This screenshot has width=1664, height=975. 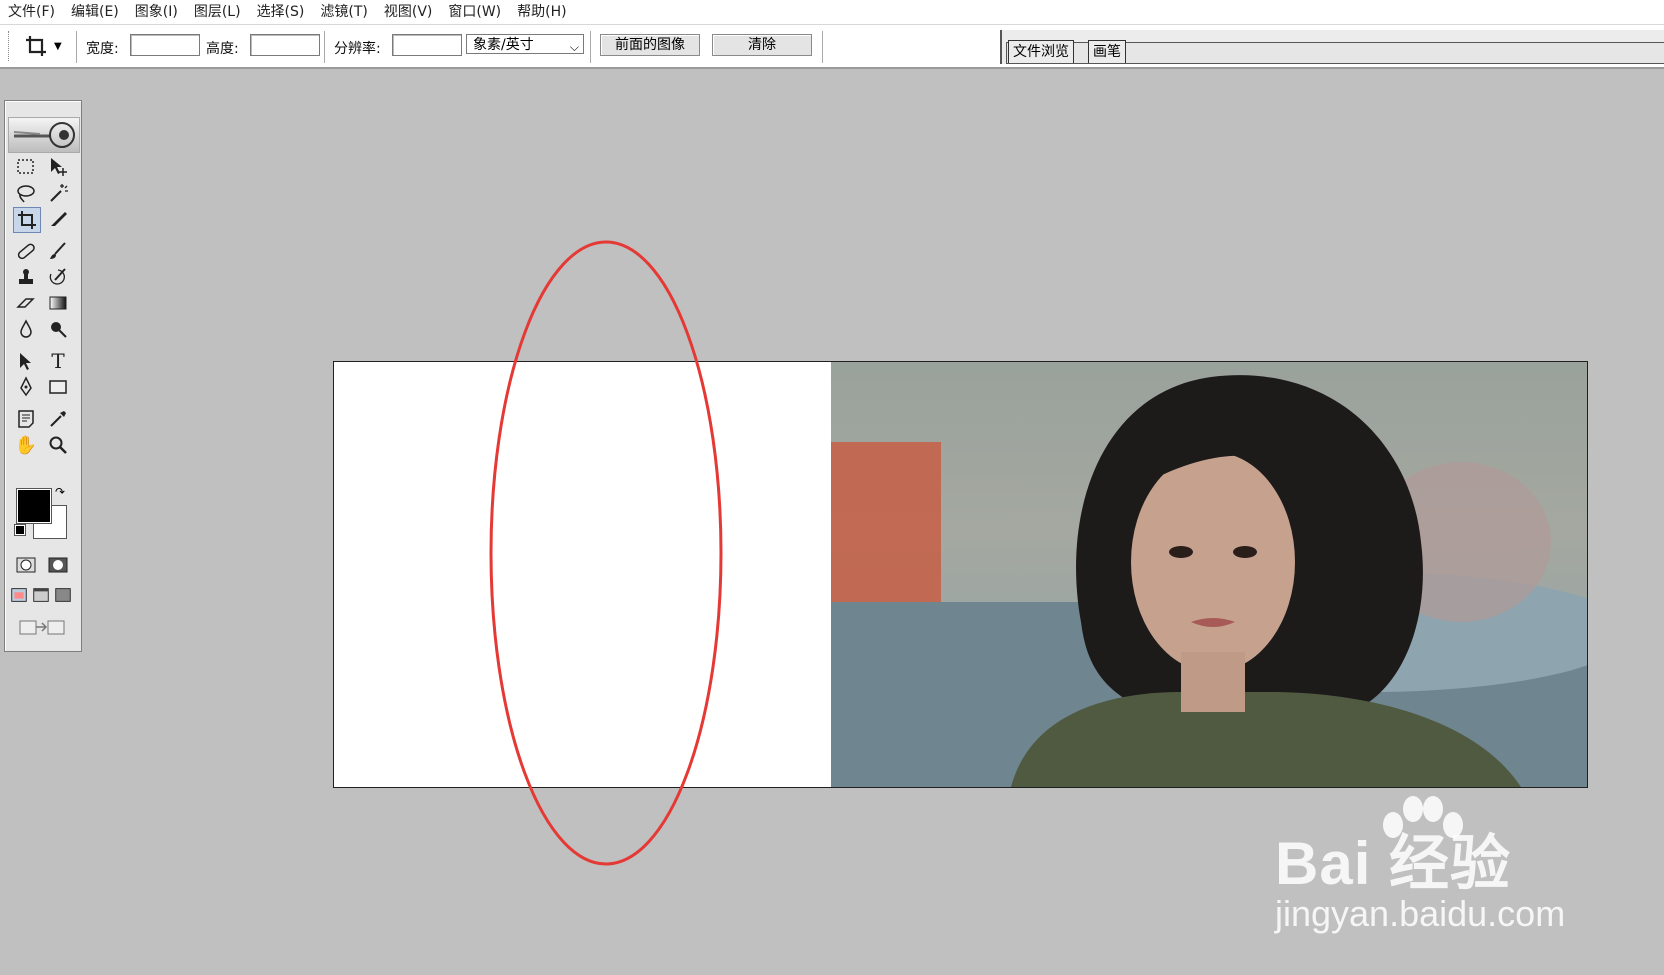 I want to click on slice-tool, so click(x=58, y=219).